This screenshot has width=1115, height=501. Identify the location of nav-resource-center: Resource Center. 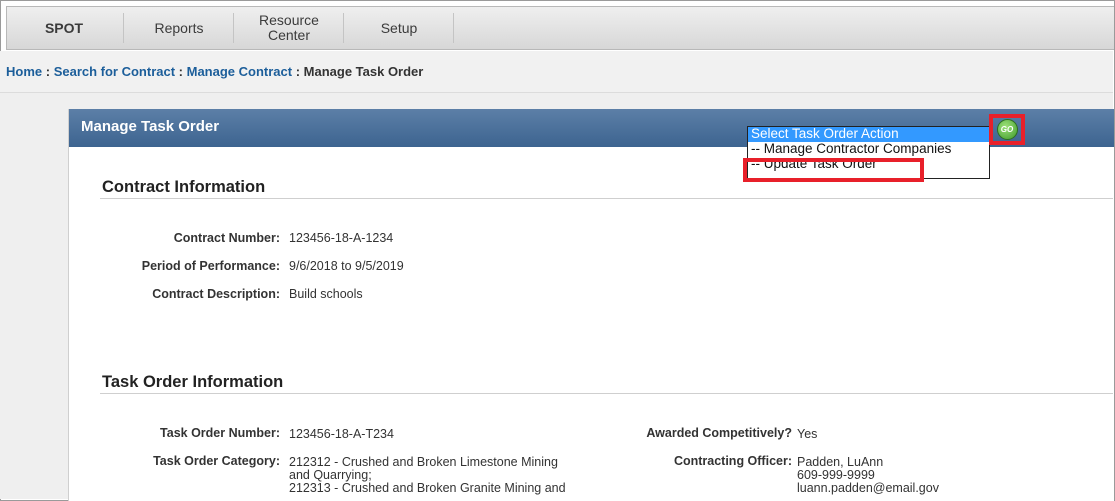
(289, 28).